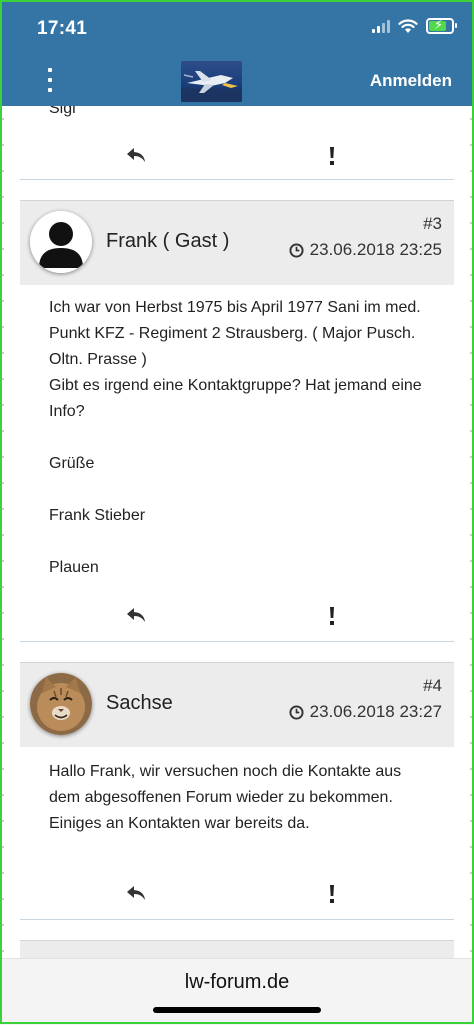  I want to click on vertical-dots-icon, so click(50, 70).